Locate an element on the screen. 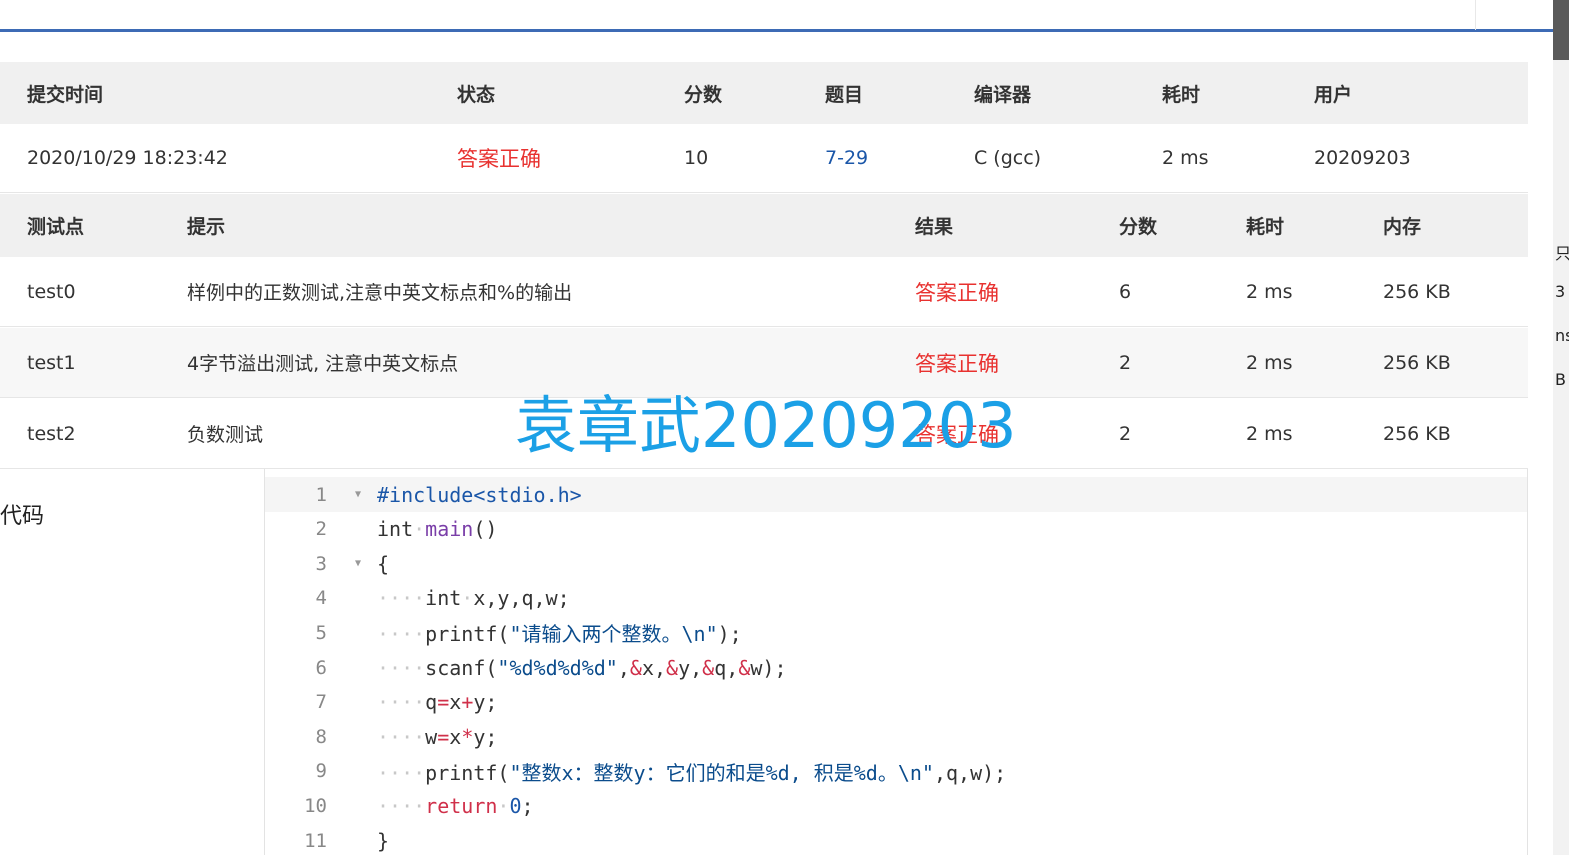 This screenshot has height=855, width=1569. header-test-point: 测试点 is located at coordinates (56, 227).